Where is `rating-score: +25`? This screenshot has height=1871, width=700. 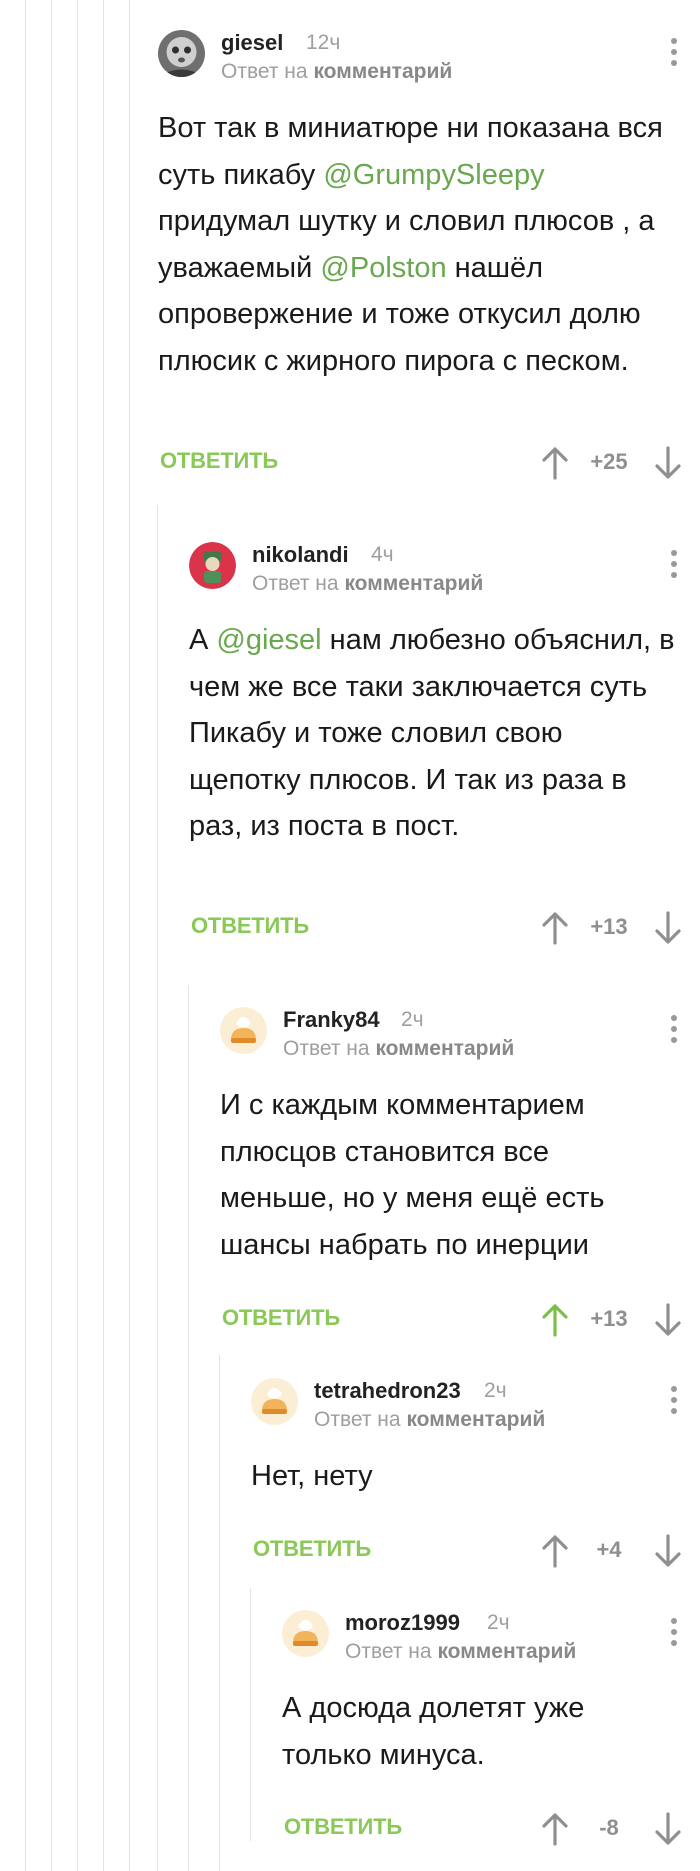
rating-score: +25 is located at coordinates (609, 461).